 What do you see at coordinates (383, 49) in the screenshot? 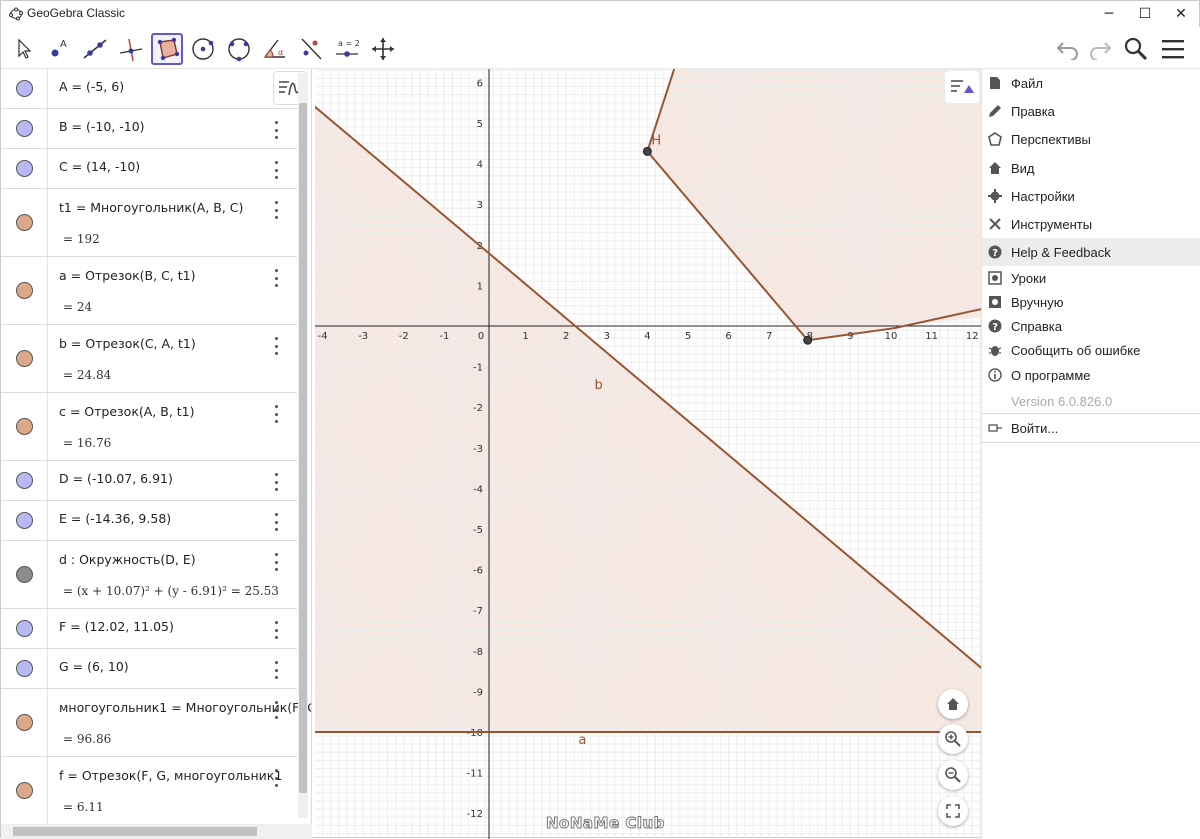
I see `move-graphics-view-tool-icon` at bounding box center [383, 49].